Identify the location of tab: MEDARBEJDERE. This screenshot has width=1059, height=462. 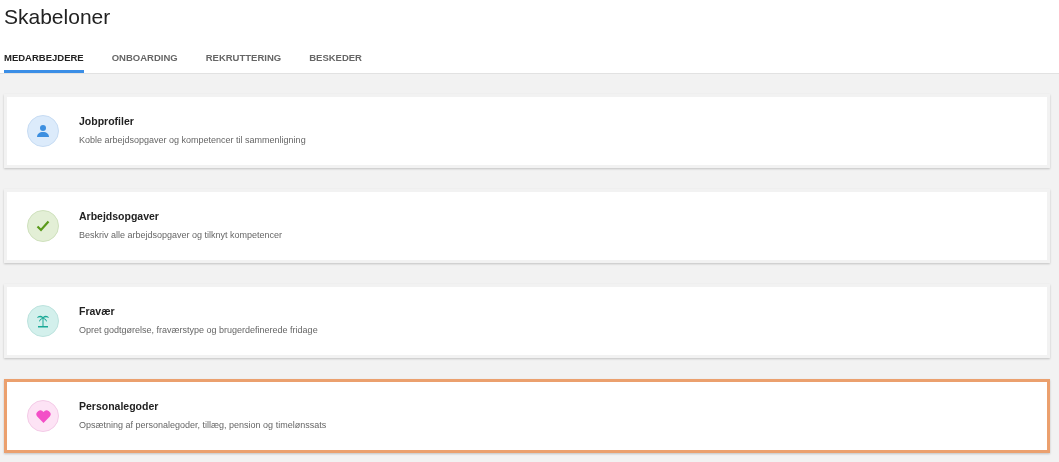
(44, 55).